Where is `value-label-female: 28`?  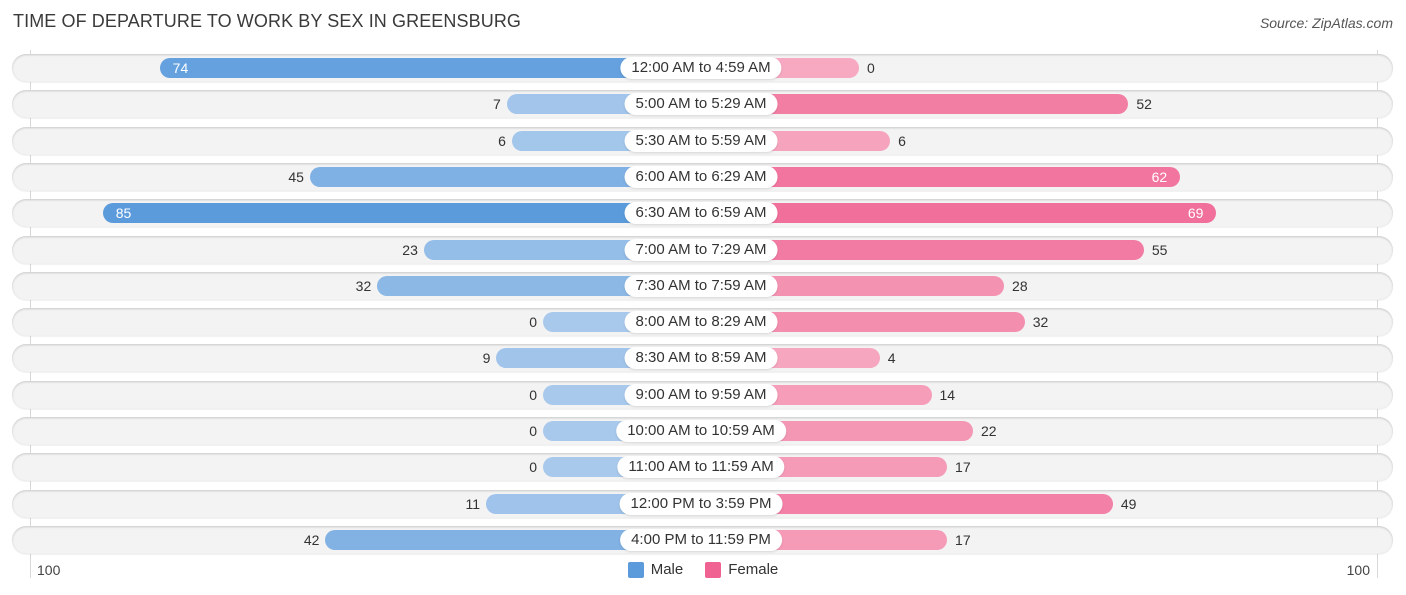 value-label-female: 28 is located at coordinates (1020, 285).